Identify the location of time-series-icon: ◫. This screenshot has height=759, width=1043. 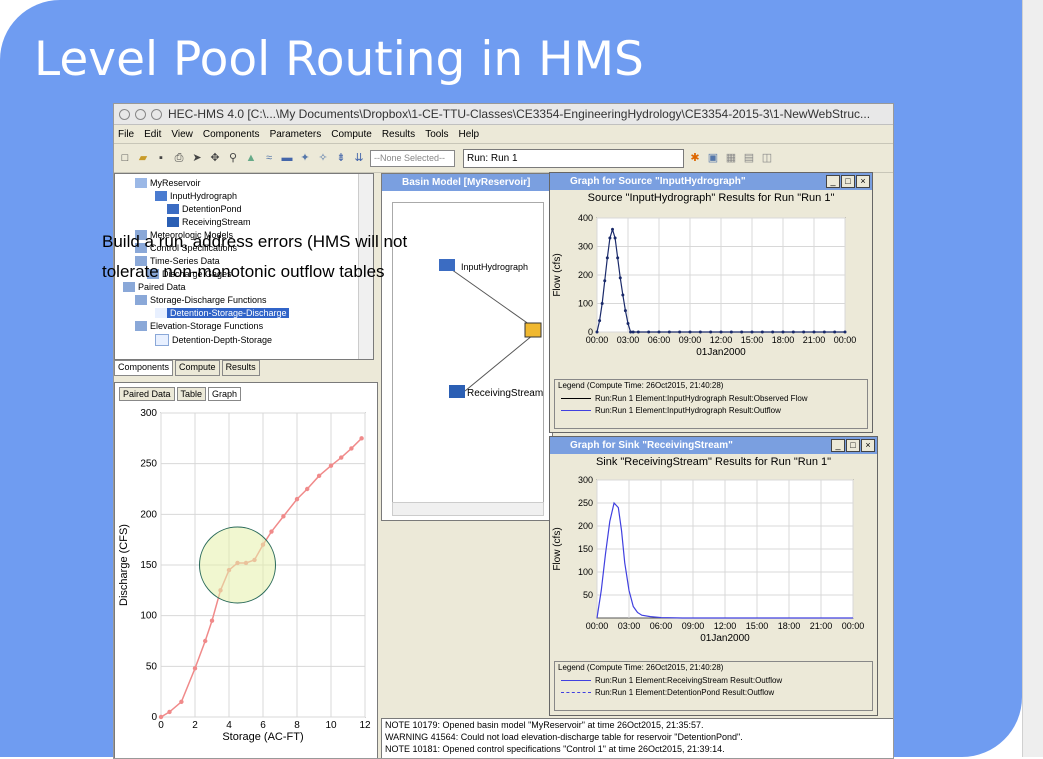
(767, 158).